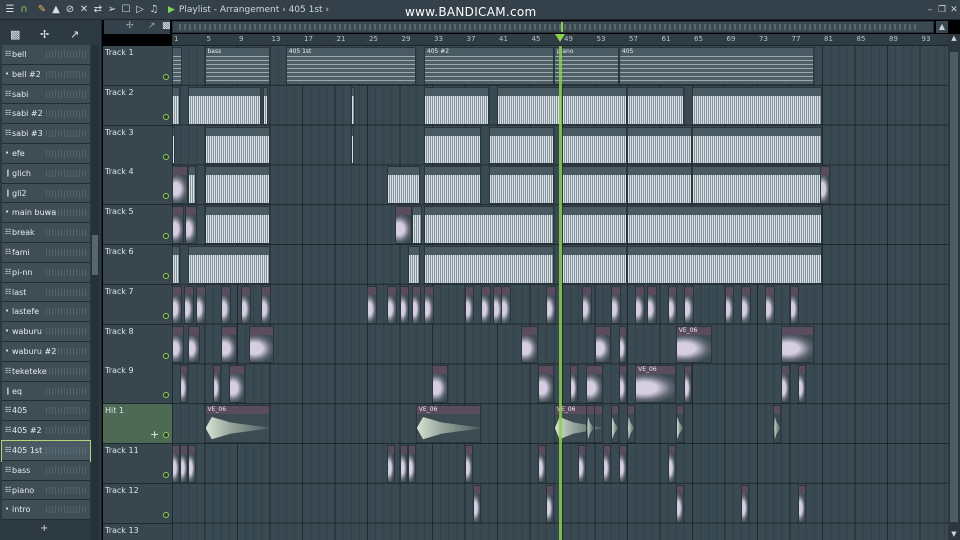 The height and width of the screenshot is (540, 960). What do you see at coordinates (122, 450) in the screenshot?
I see `track-name: Track 11` at bounding box center [122, 450].